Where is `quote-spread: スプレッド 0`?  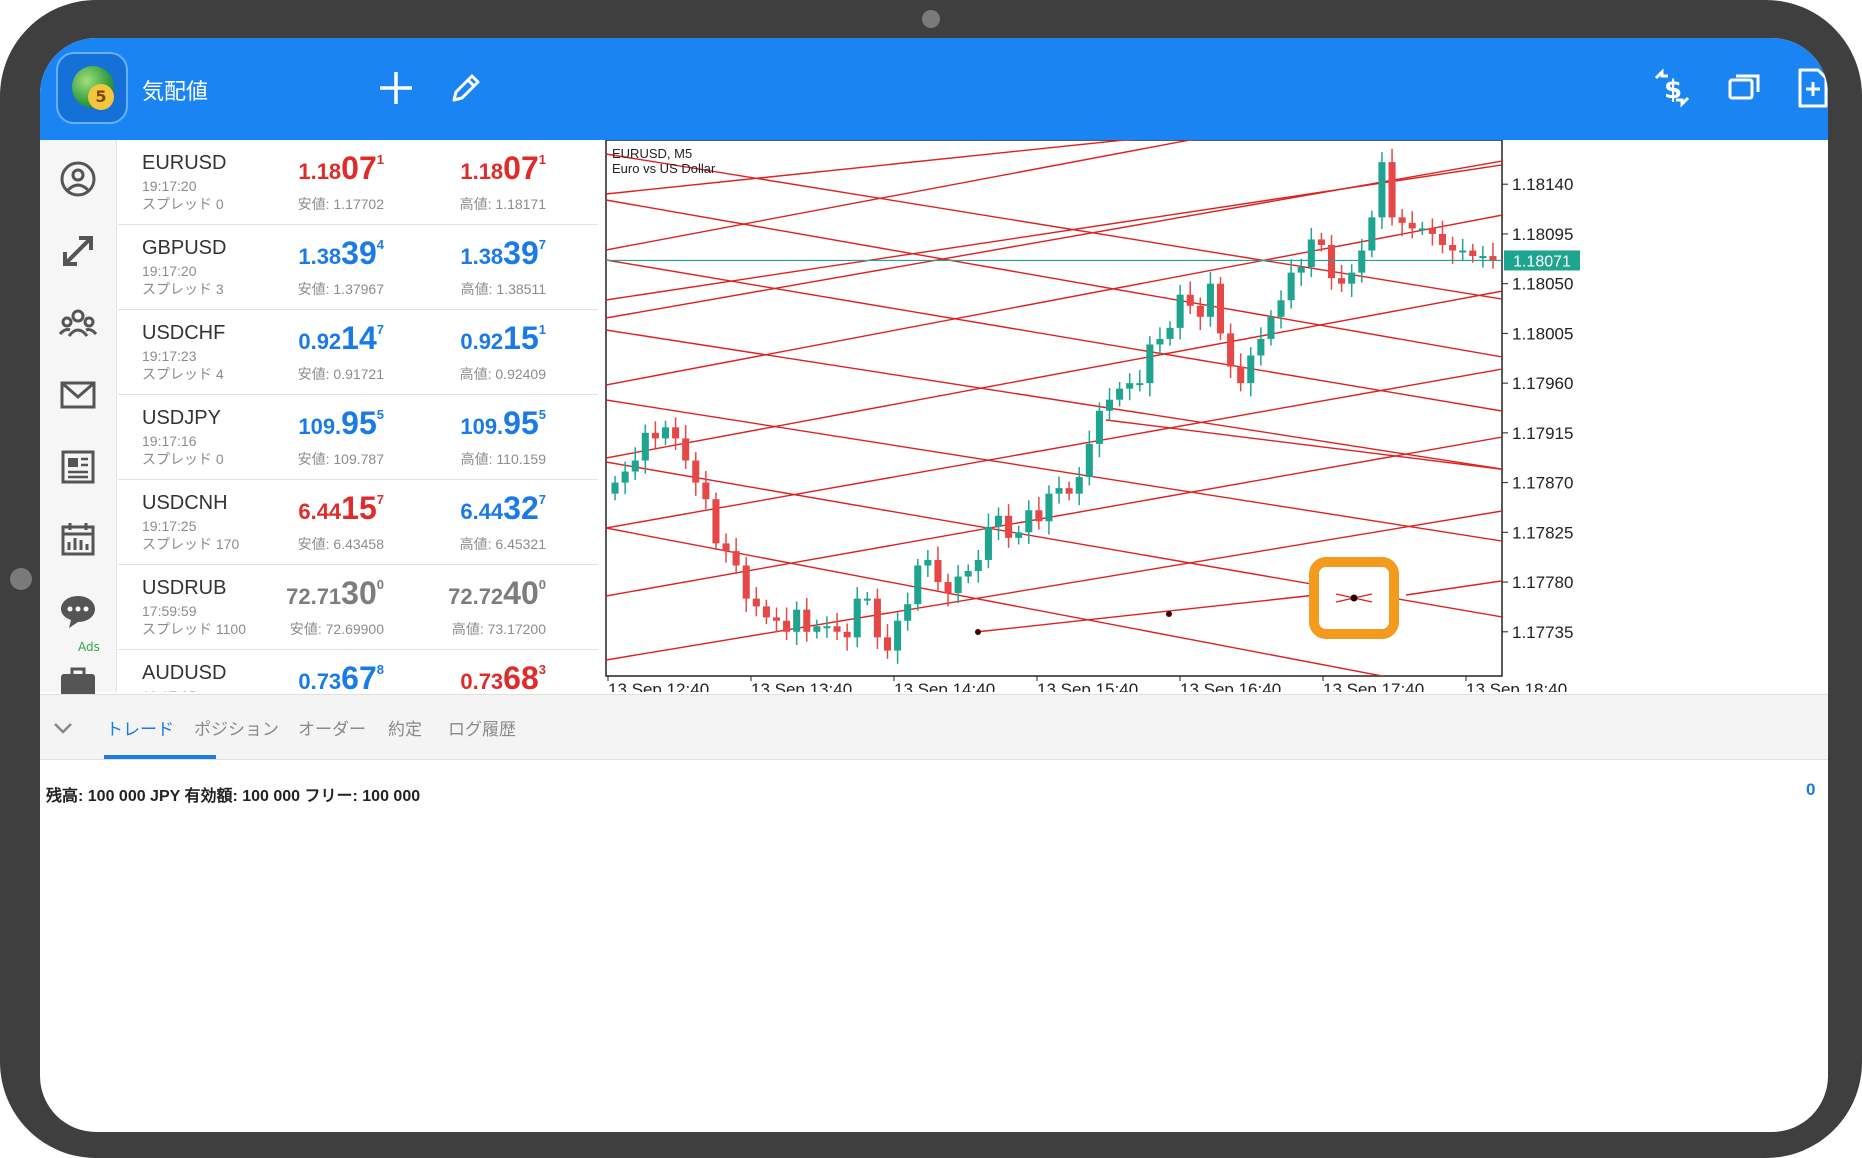
quote-spread: スプレッド 0 is located at coordinates (183, 204).